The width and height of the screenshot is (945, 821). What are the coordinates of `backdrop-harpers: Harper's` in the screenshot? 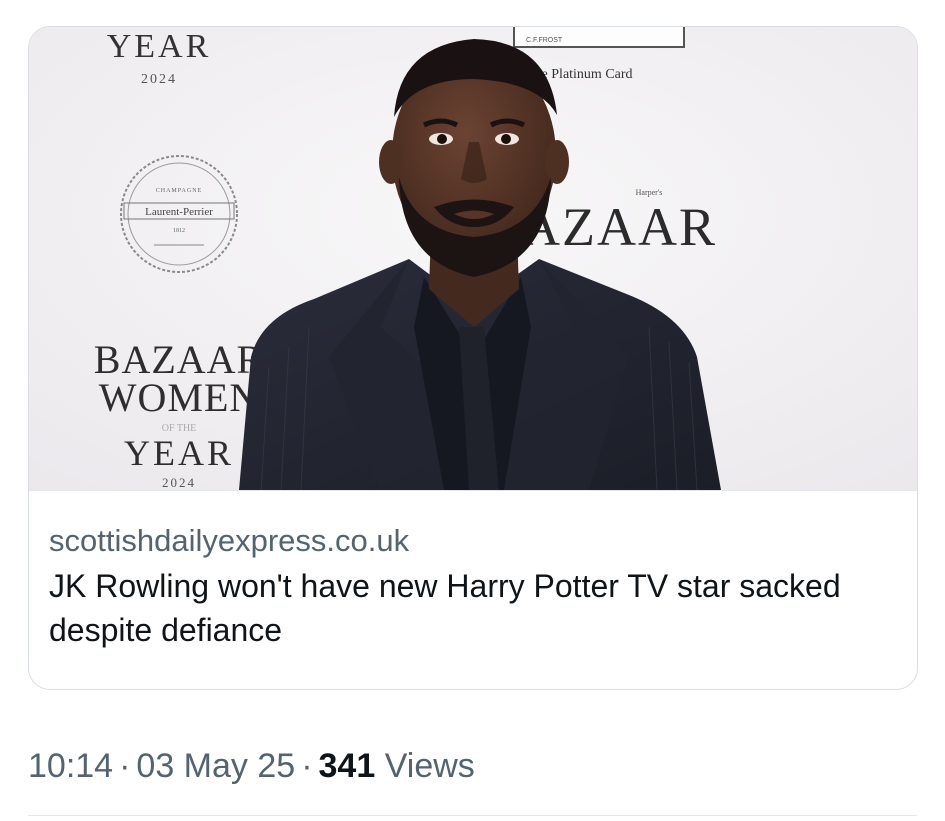 It's located at (649, 192).